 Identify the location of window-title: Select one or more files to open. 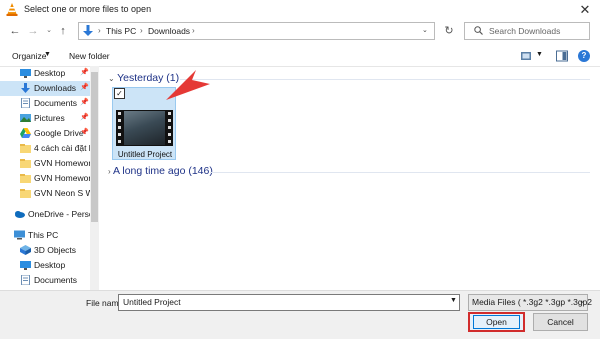
(88, 9).